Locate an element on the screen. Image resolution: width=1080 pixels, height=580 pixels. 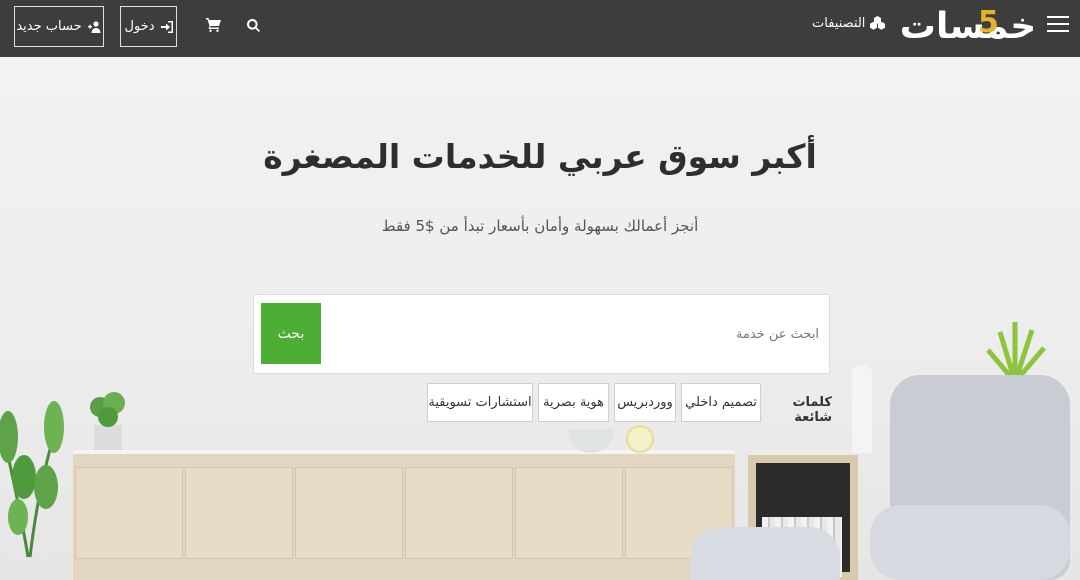
logo-wordmark: خمسات is located at coordinates (968, 26).